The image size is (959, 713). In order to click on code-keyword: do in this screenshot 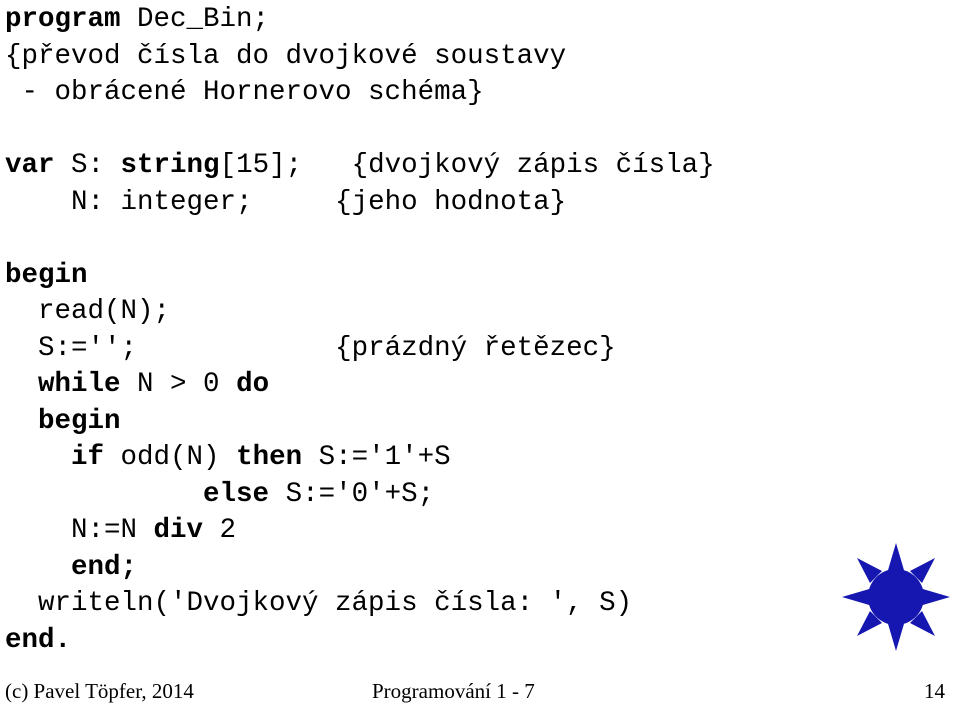, I will do `click(253, 384)`.